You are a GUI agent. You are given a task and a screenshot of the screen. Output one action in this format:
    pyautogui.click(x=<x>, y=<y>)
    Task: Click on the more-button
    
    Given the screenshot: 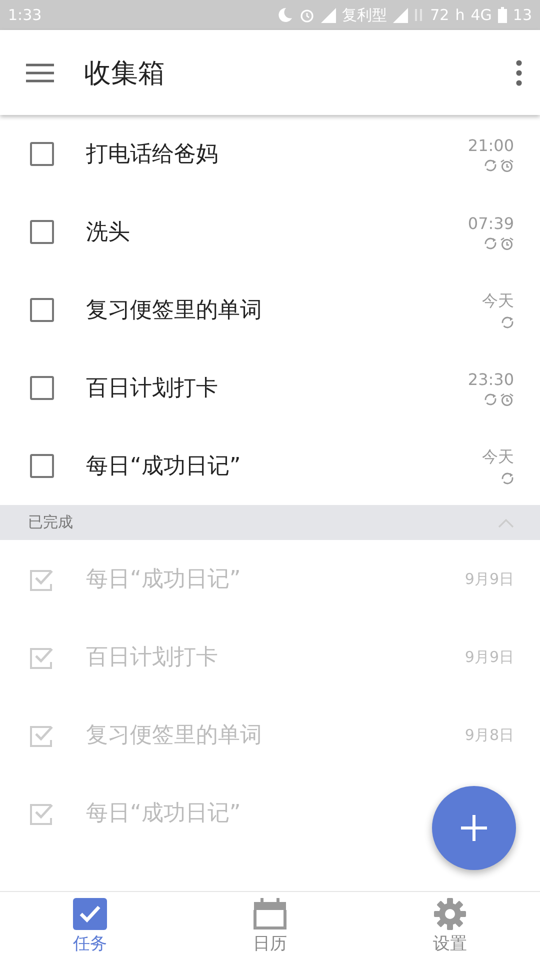 What is the action you would take?
    pyautogui.click(x=519, y=73)
    